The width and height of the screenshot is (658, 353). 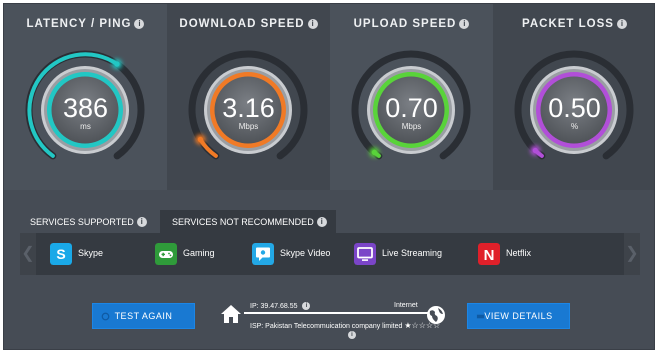 I want to click on internet-label: Internet, so click(x=406, y=305).